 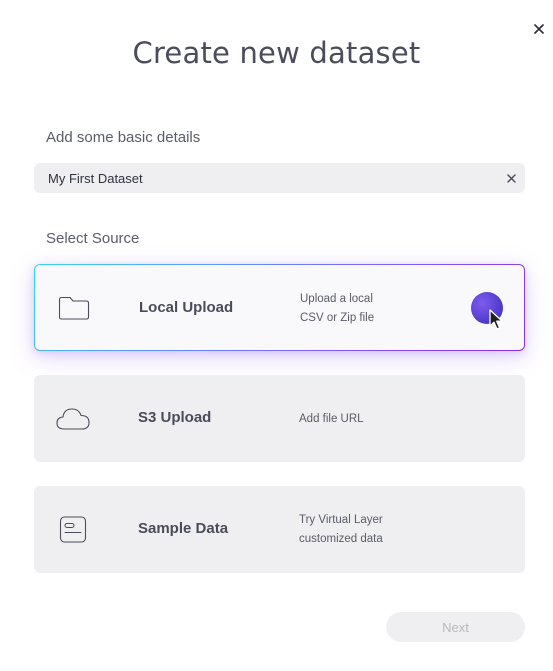 What do you see at coordinates (279, 418) in the screenshot?
I see `source-option-s3-upload: S3 Upload Add file URL` at bounding box center [279, 418].